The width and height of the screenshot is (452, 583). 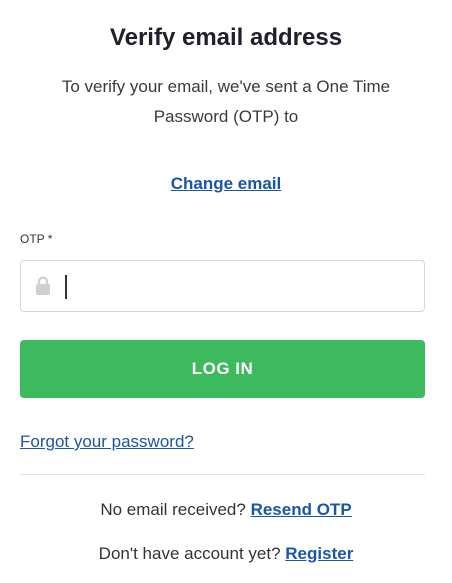 I want to click on otp-field, so click(x=222, y=286).